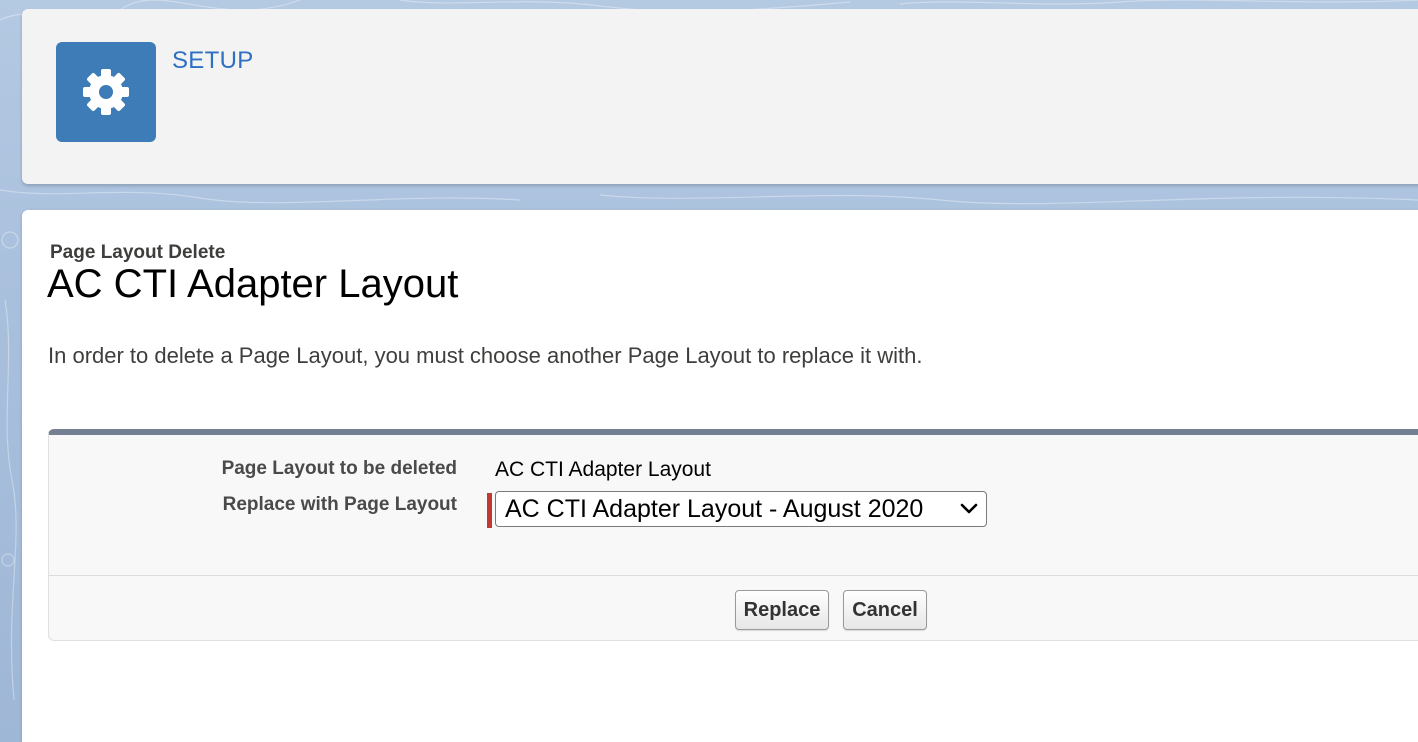  What do you see at coordinates (489, 510) in the screenshot?
I see `required-indicator` at bounding box center [489, 510].